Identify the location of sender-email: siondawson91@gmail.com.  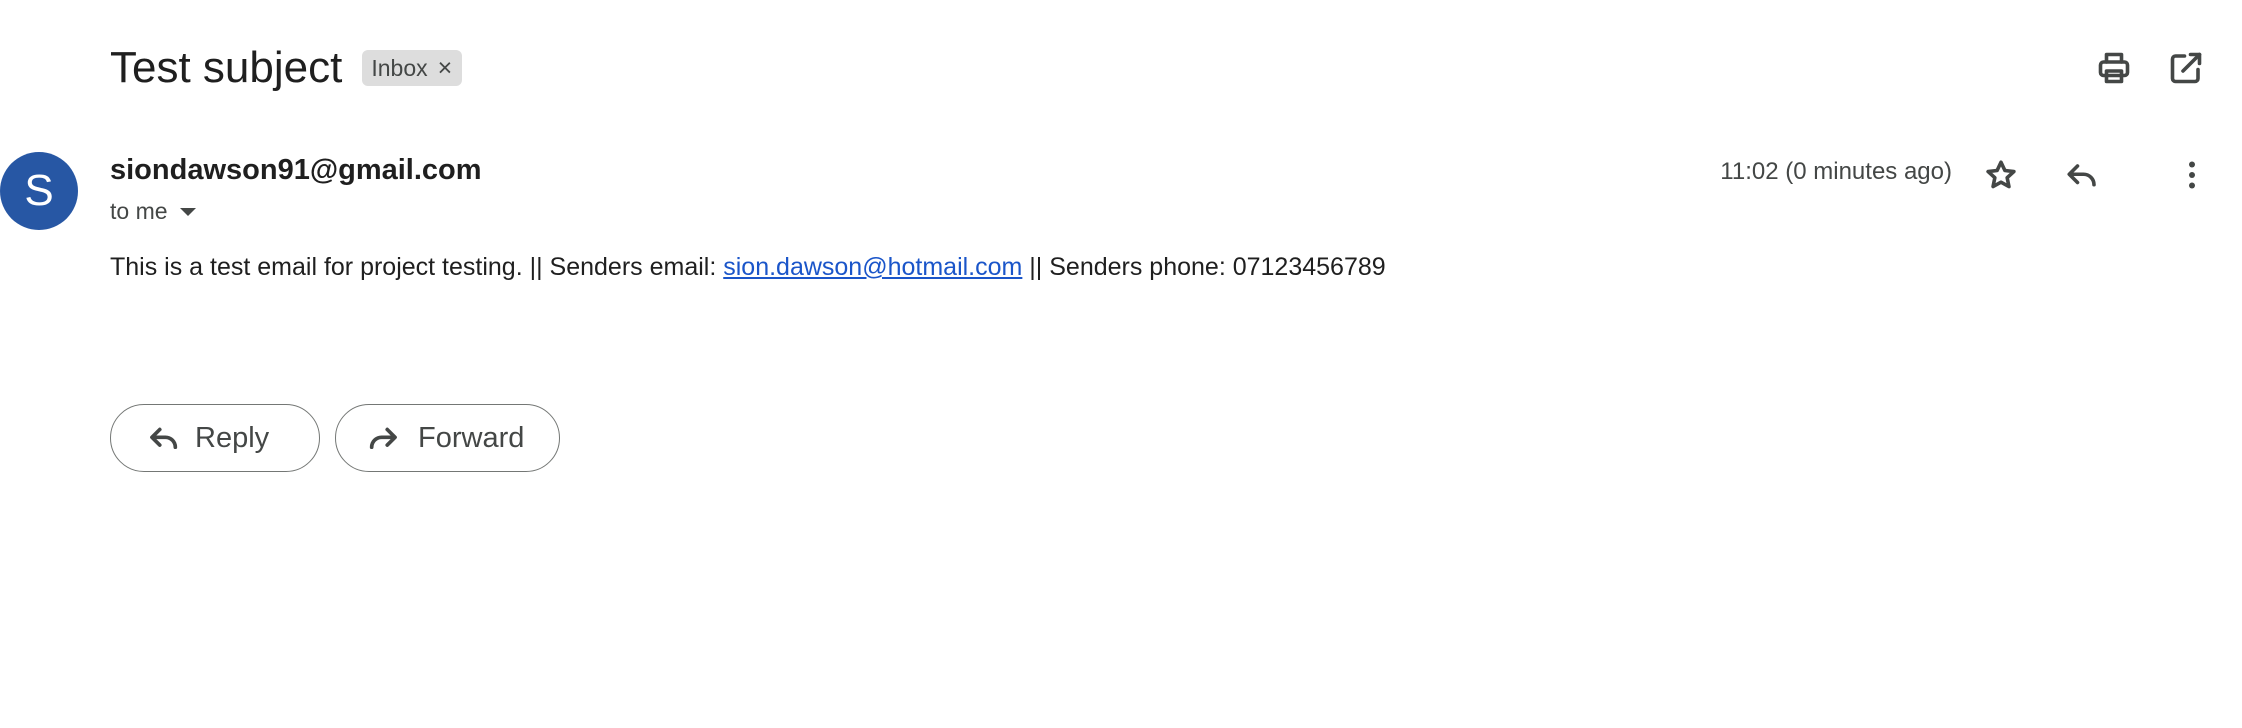
(296, 170).